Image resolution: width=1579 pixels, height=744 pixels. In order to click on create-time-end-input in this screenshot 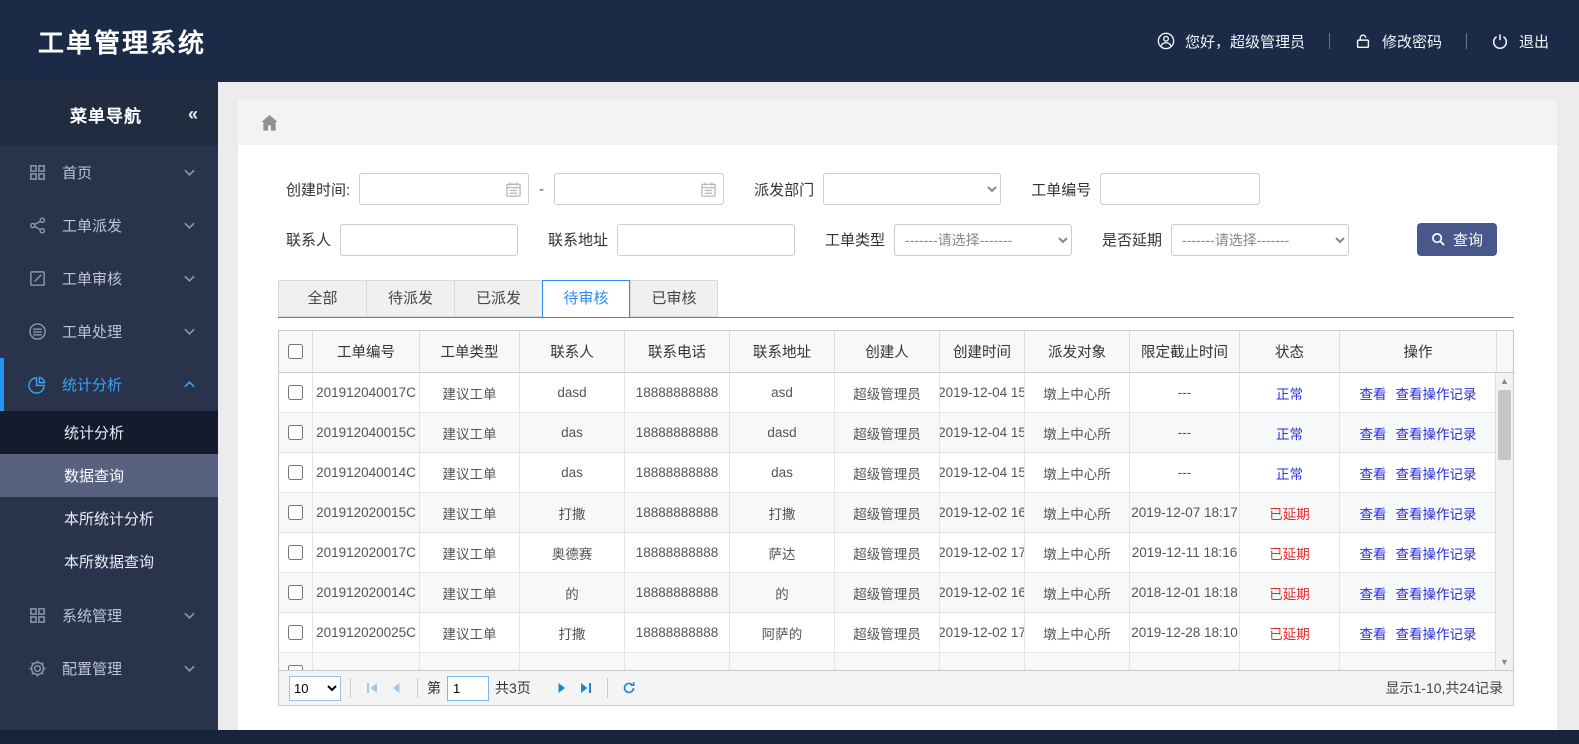, I will do `click(639, 189)`.